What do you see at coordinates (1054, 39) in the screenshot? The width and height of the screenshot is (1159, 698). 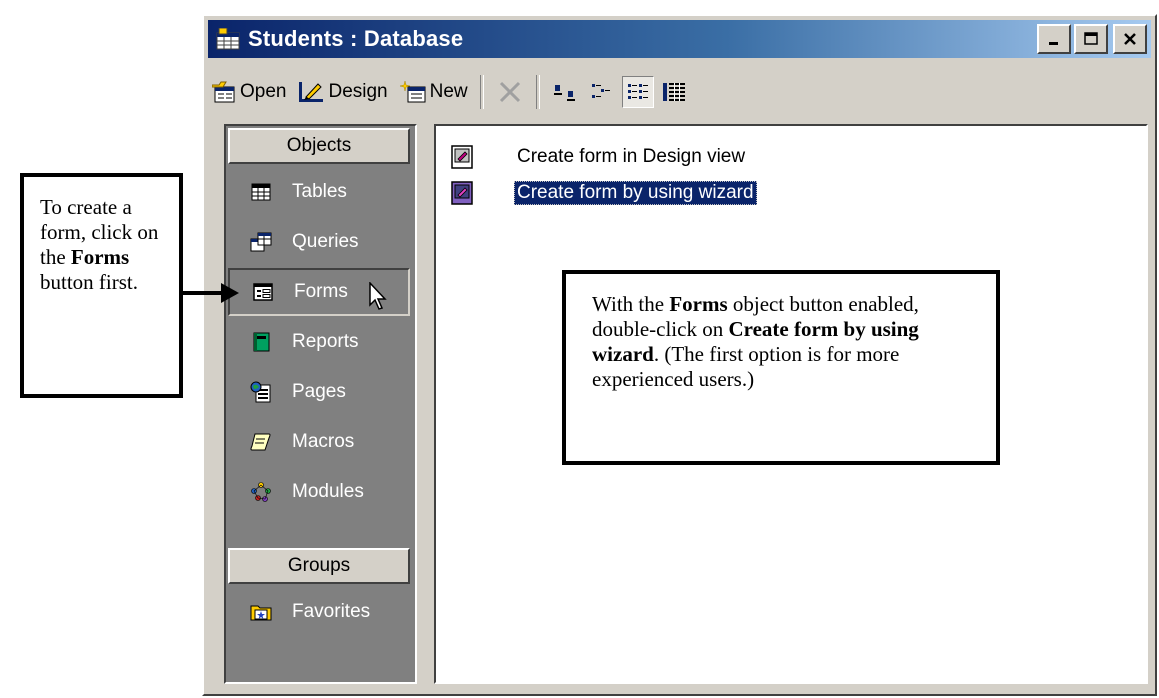 I see `minimize-button` at bounding box center [1054, 39].